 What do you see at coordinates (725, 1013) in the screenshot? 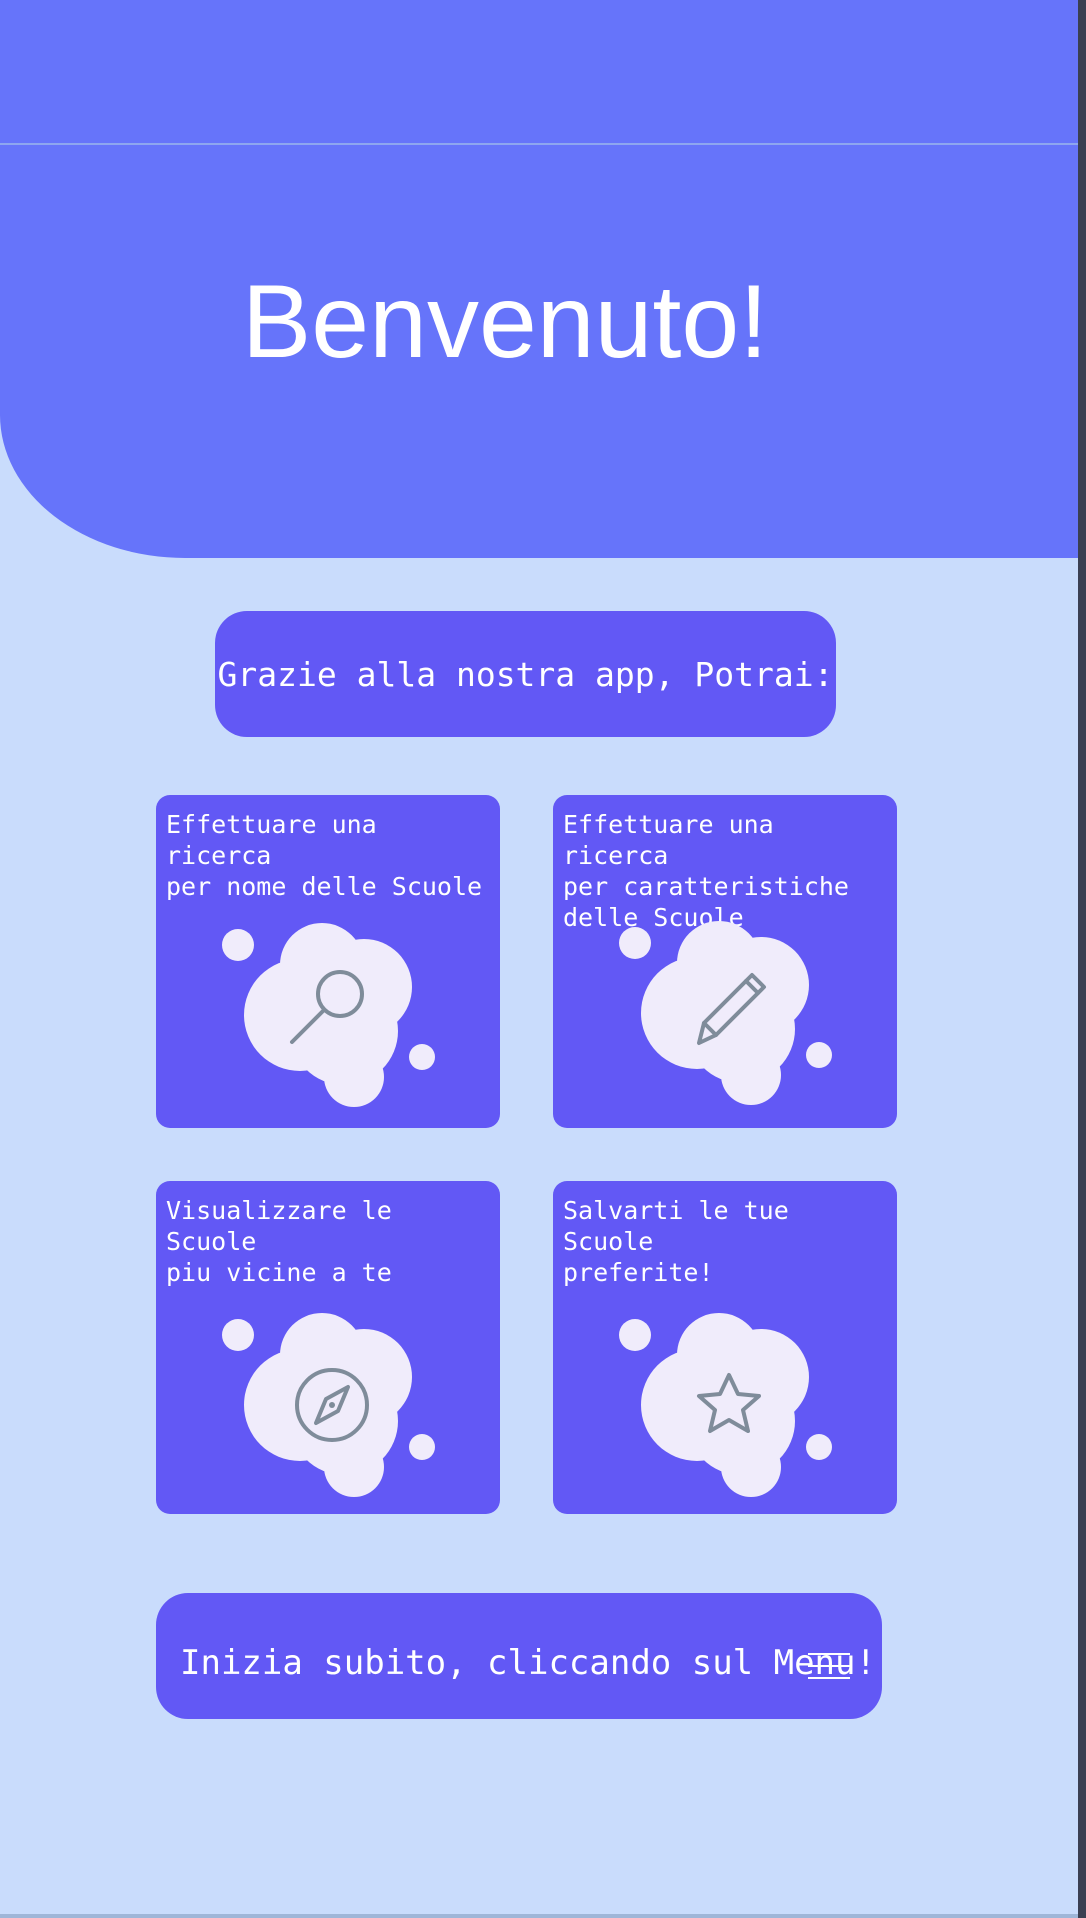
I see `pencil-icon` at bounding box center [725, 1013].